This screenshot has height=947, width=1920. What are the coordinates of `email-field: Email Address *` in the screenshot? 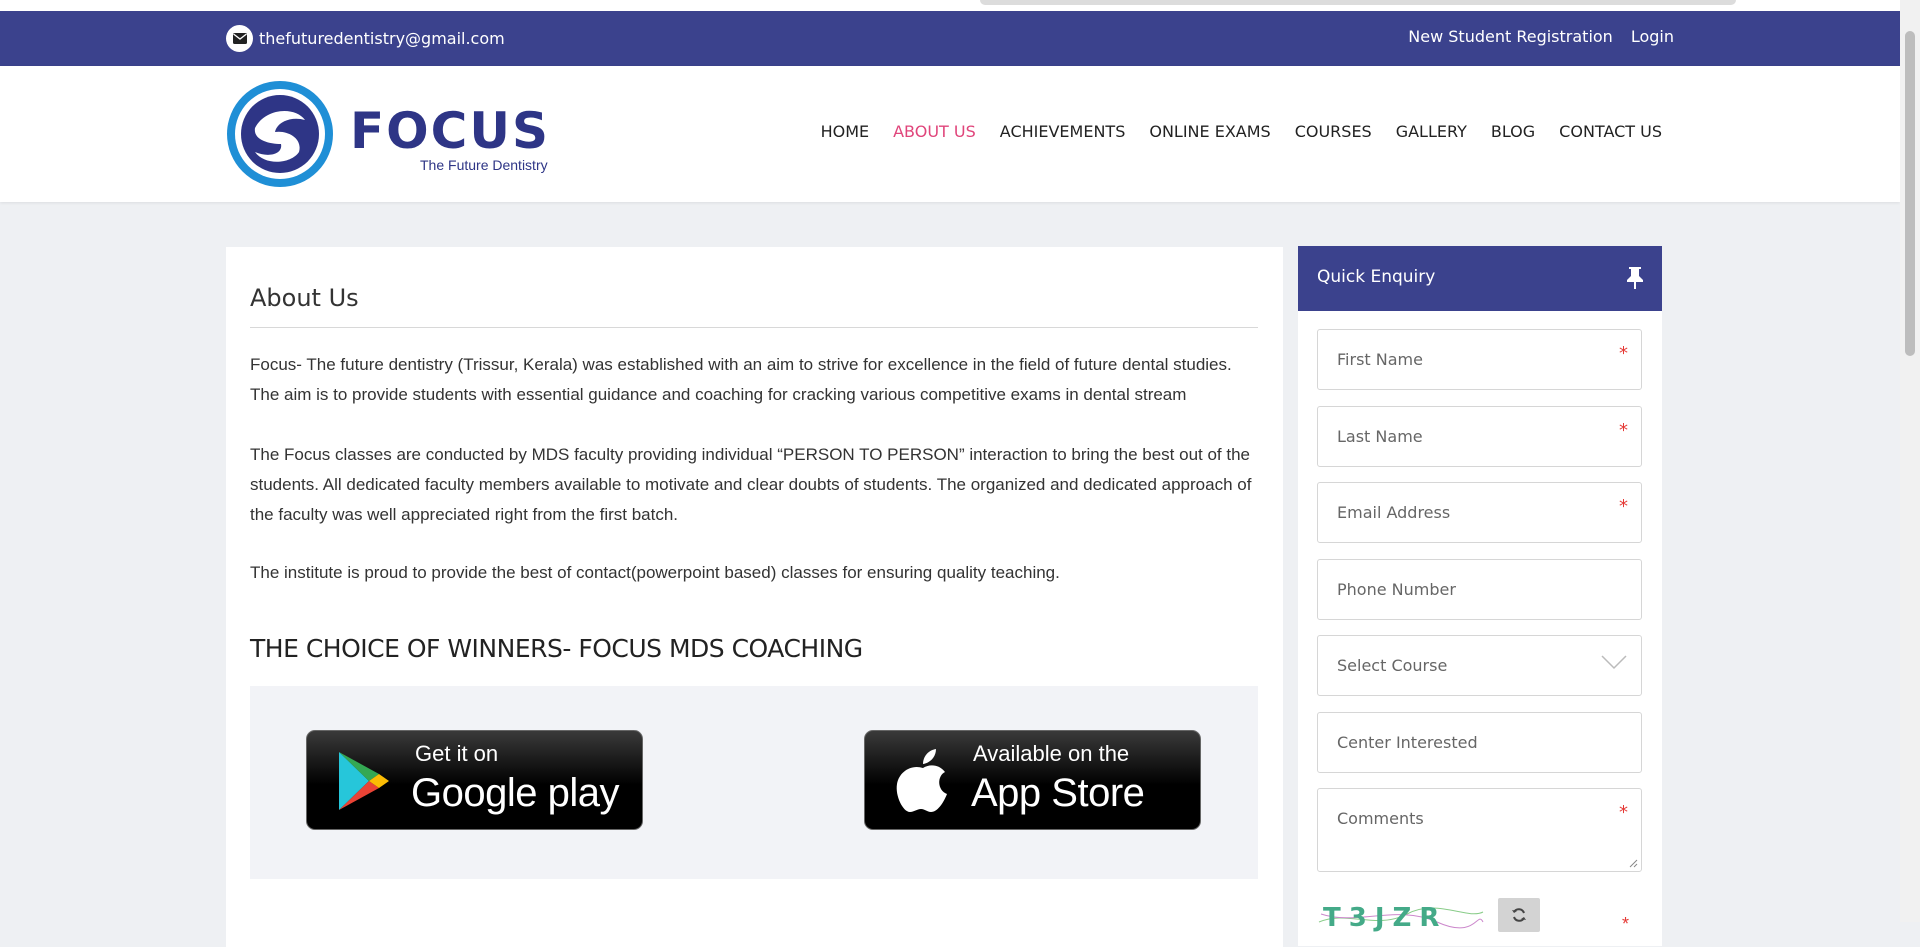 It's located at (1479, 512).